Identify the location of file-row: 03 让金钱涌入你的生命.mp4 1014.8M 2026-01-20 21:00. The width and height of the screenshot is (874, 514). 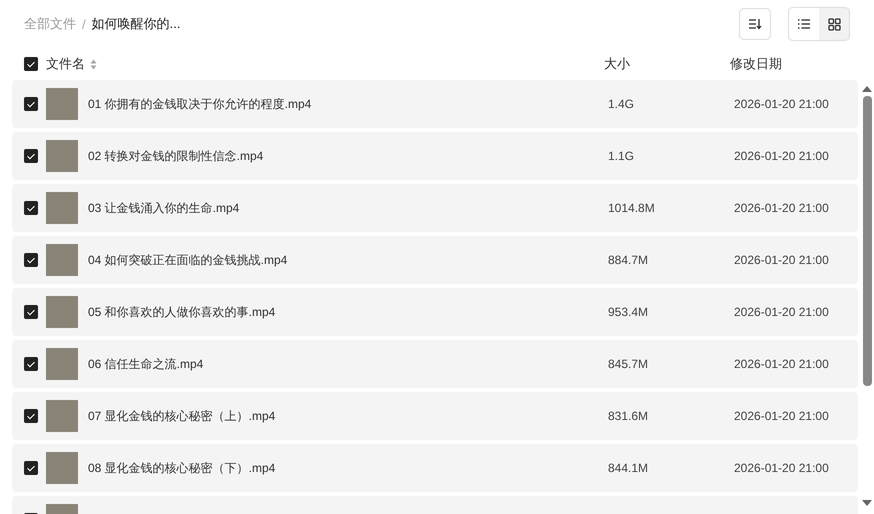
(435, 208).